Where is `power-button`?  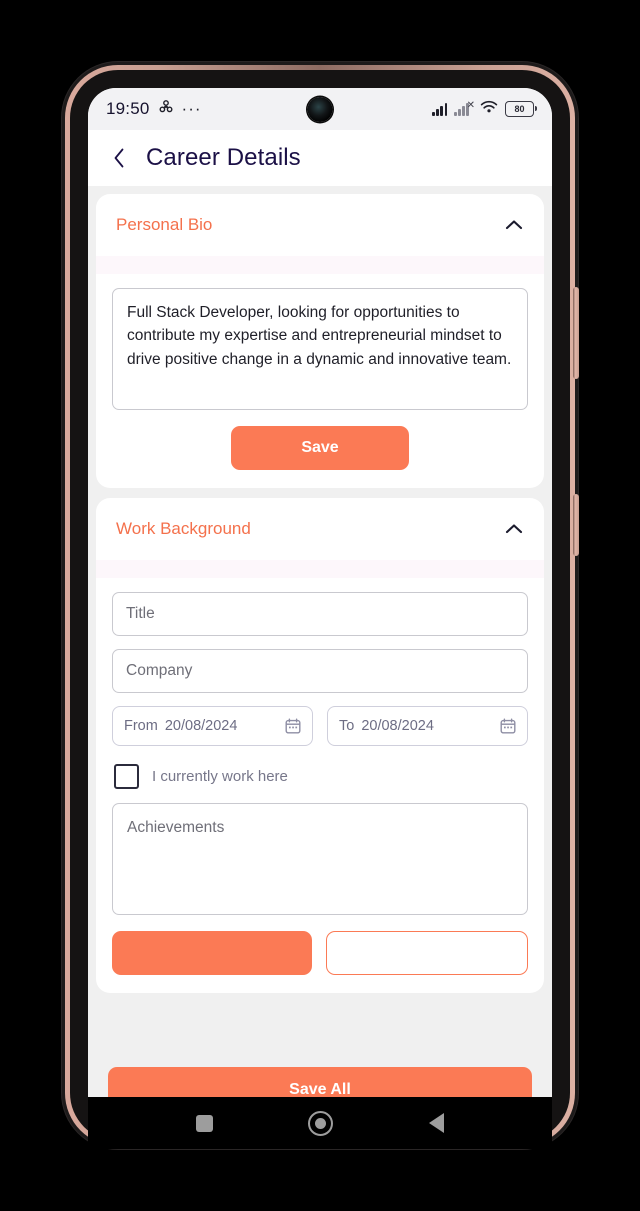
power-button is located at coordinates (576, 525).